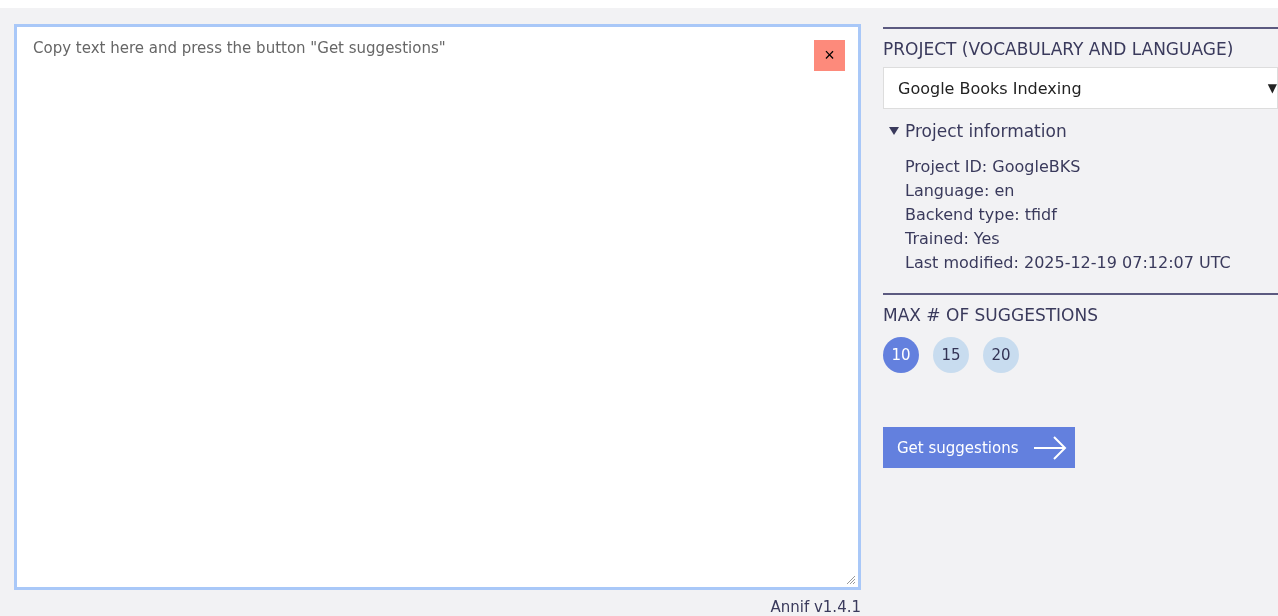  I want to click on section-heading: MAX # OF SUGGESTIONS, so click(991, 315).